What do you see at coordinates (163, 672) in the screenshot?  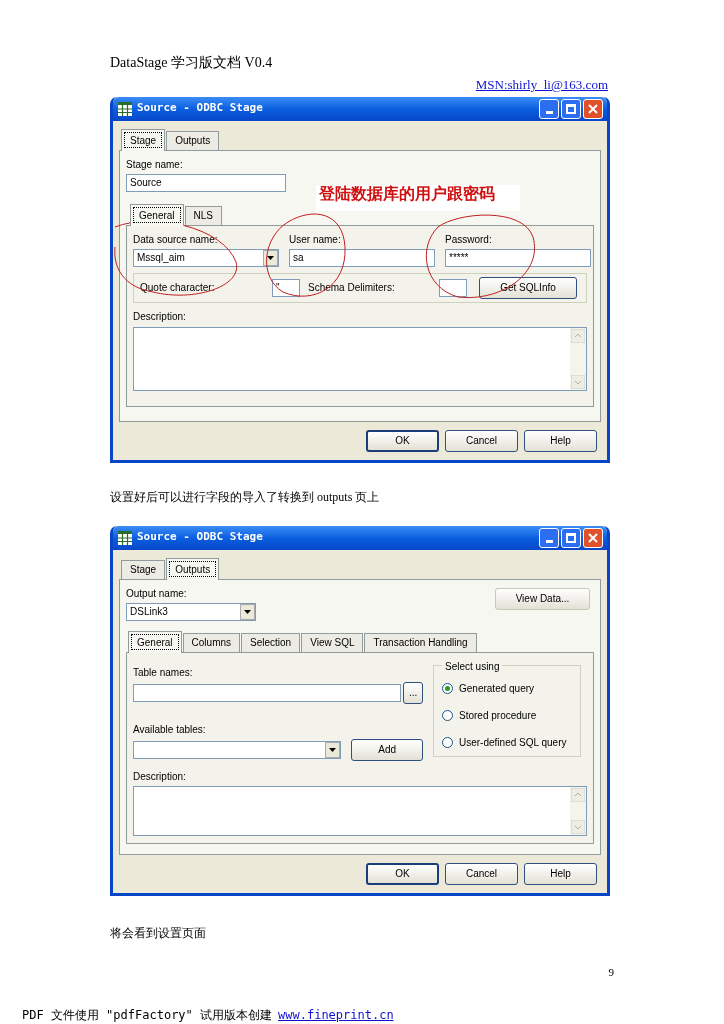 I see `field-label: Table names:` at bounding box center [163, 672].